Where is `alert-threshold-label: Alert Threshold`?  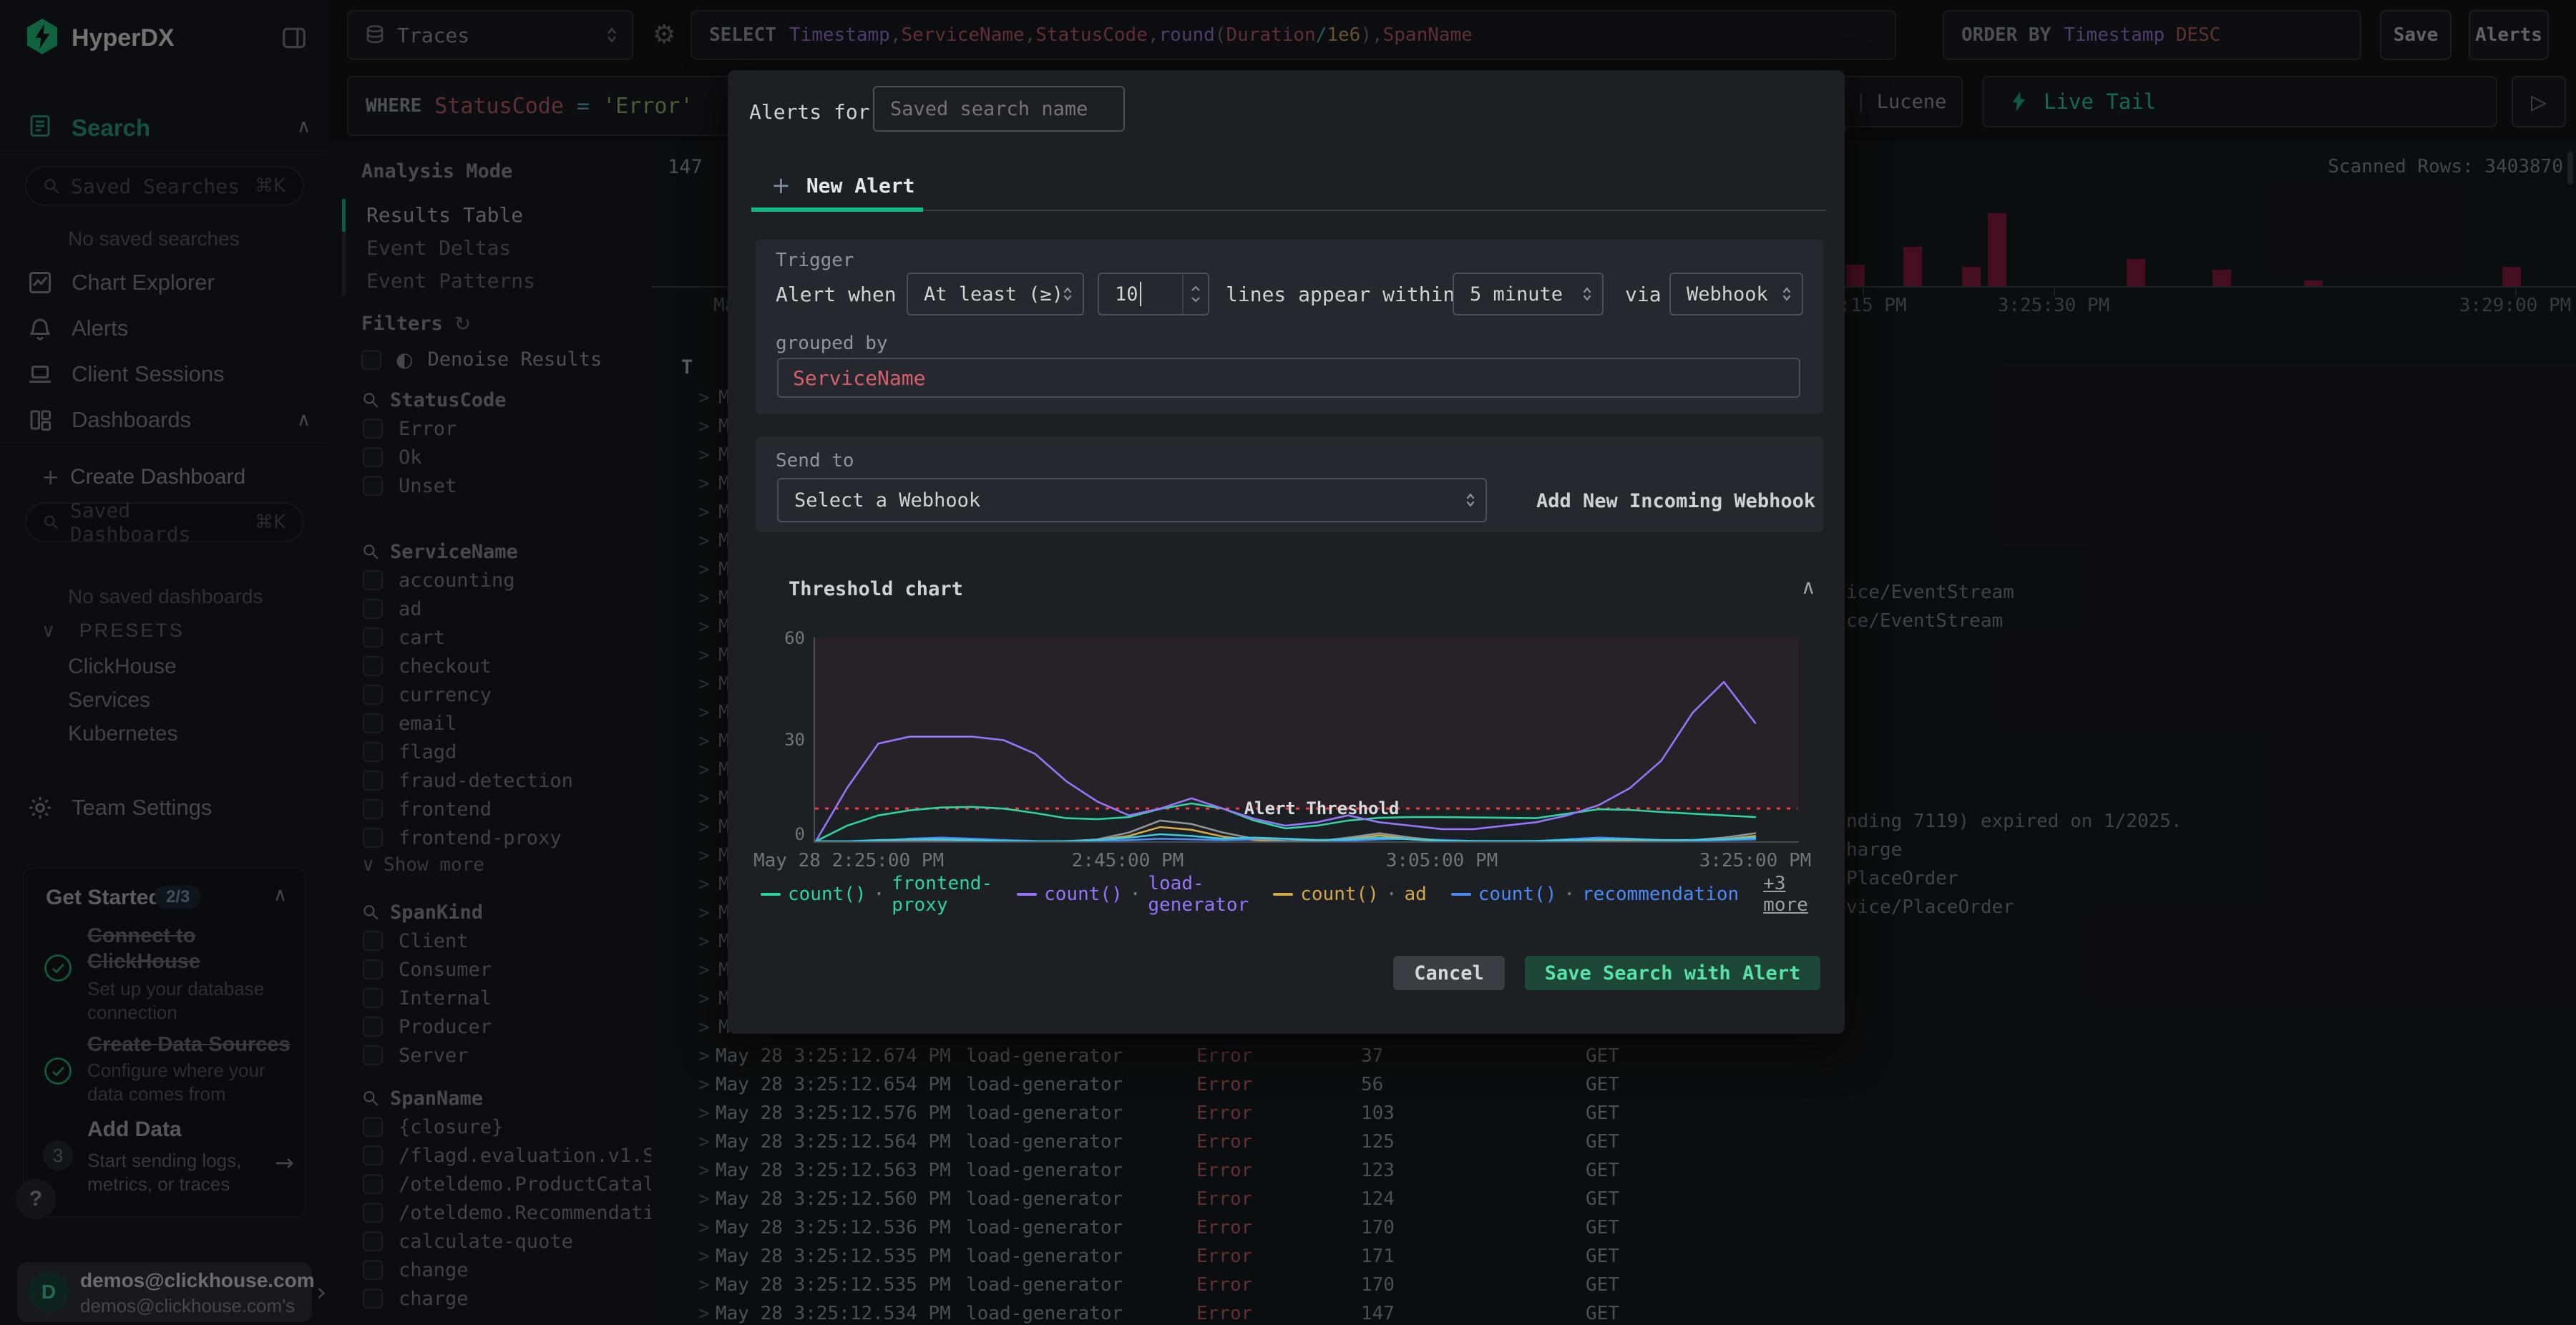 alert-threshold-label: Alert Threshold is located at coordinates (1322, 808).